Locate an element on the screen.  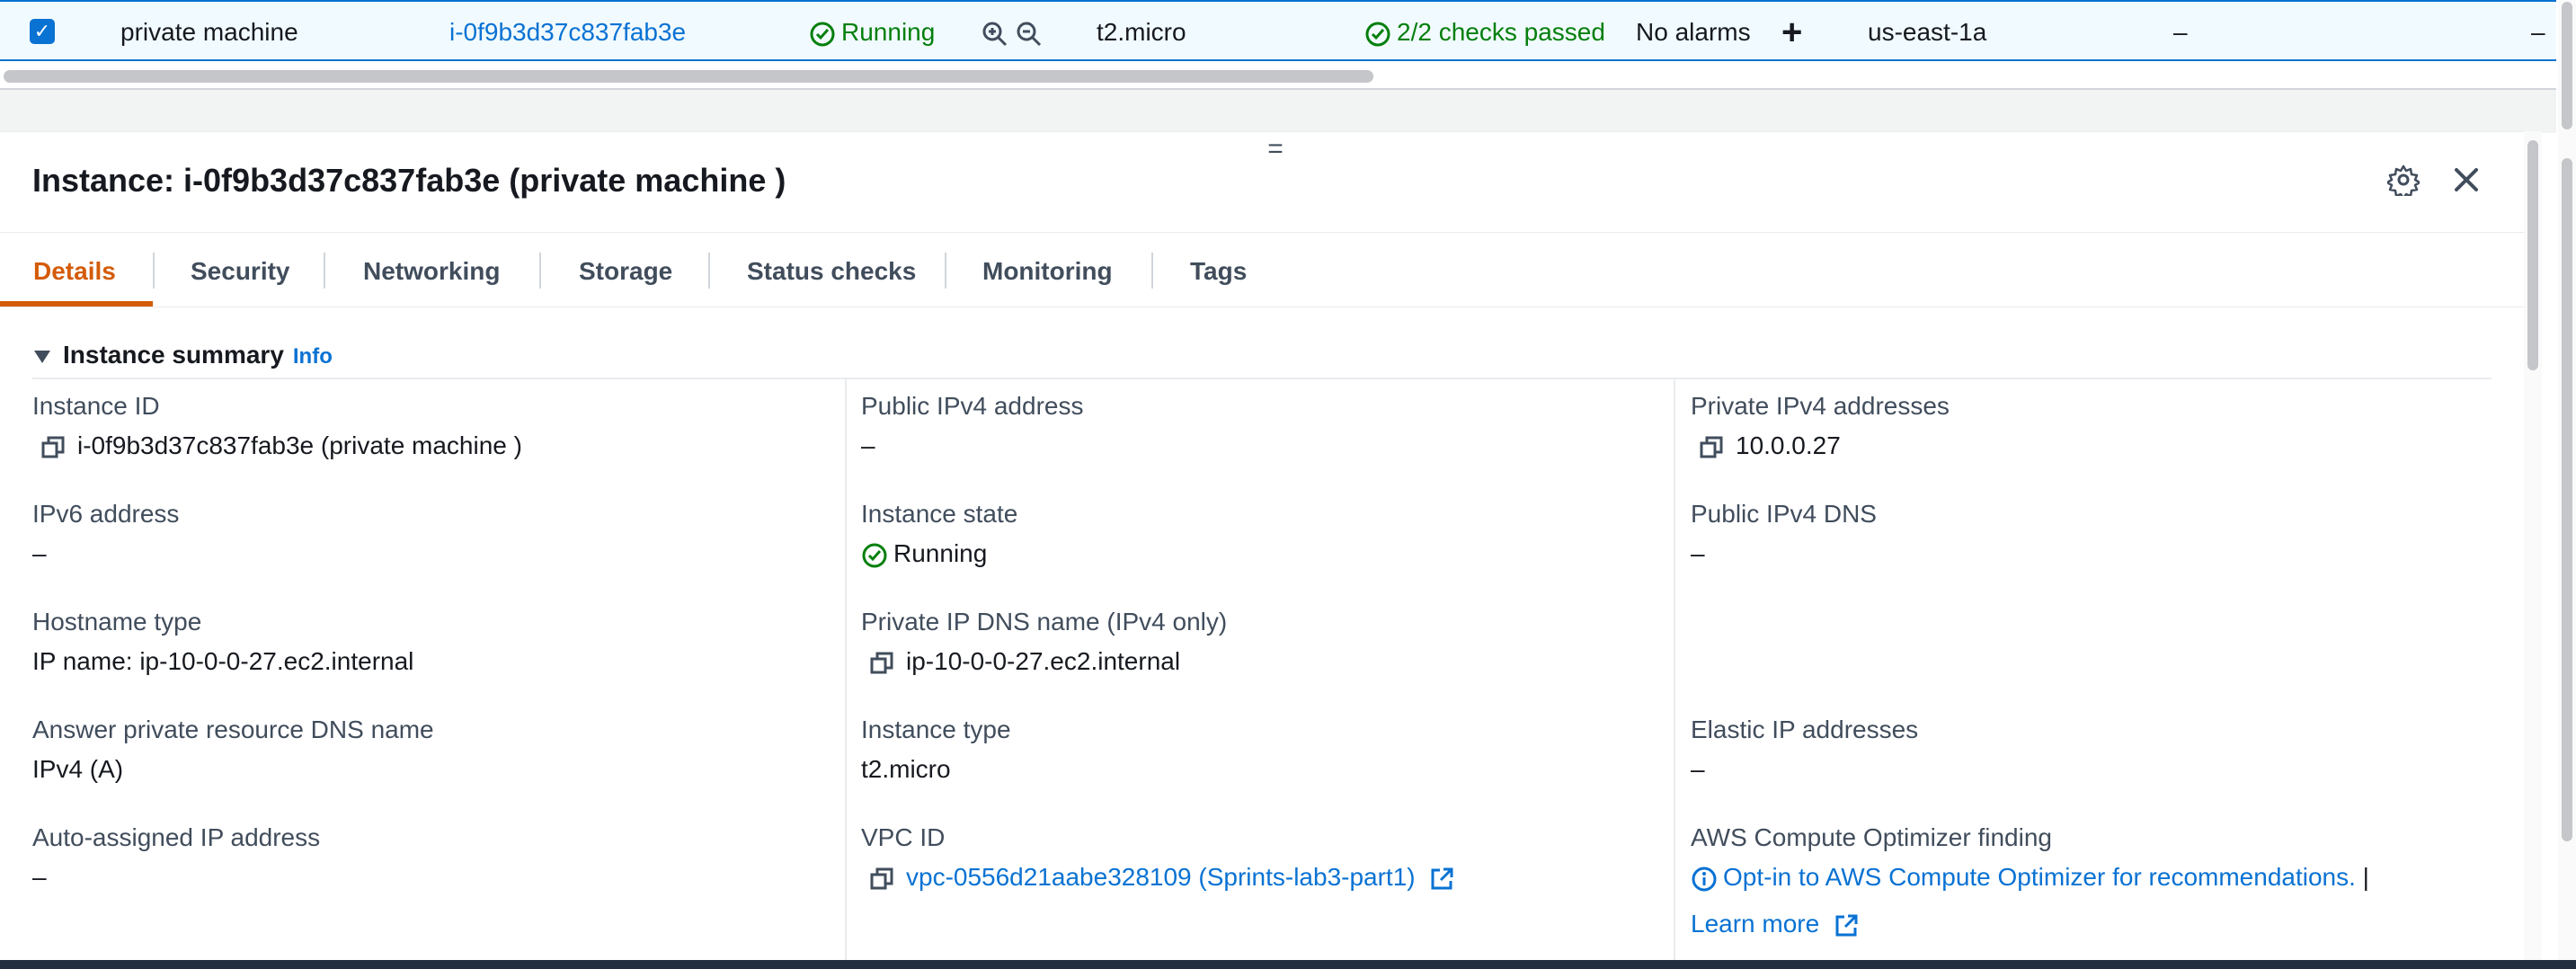
panel-resize-handle: = is located at coordinates (1275, 149).